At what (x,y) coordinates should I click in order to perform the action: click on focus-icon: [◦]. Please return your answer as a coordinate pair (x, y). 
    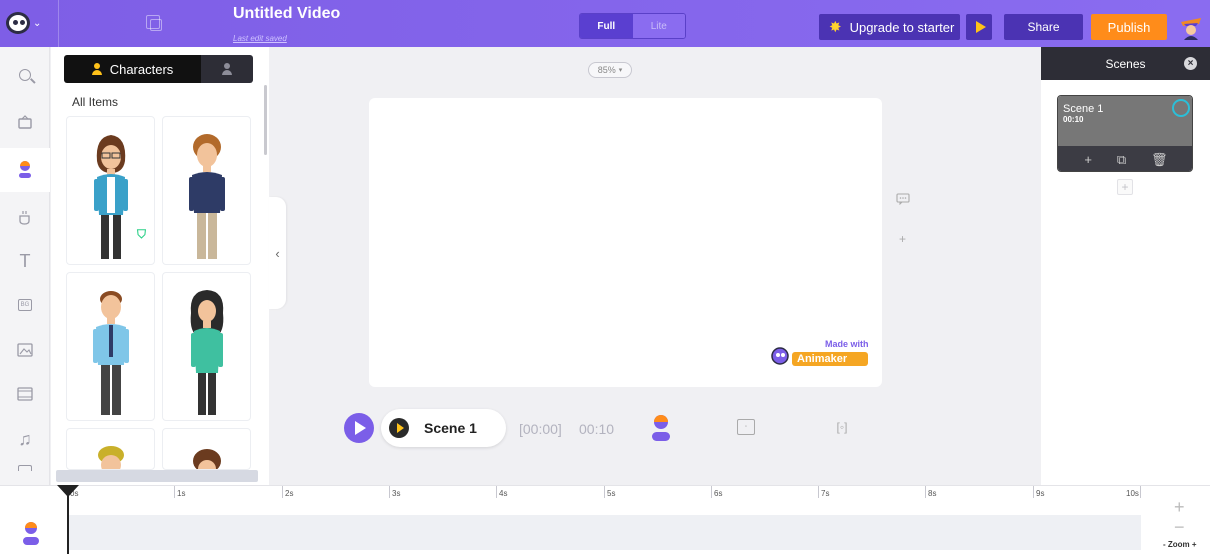
    Looking at the image, I should click on (842, 427).